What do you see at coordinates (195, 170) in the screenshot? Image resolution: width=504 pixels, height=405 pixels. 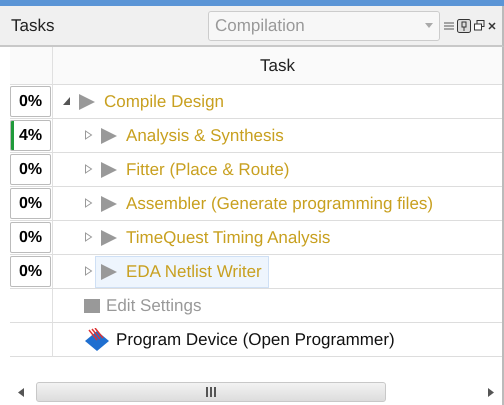 I see `task-item: Fitter (Place & Route)` at bounding box center [195, 170].